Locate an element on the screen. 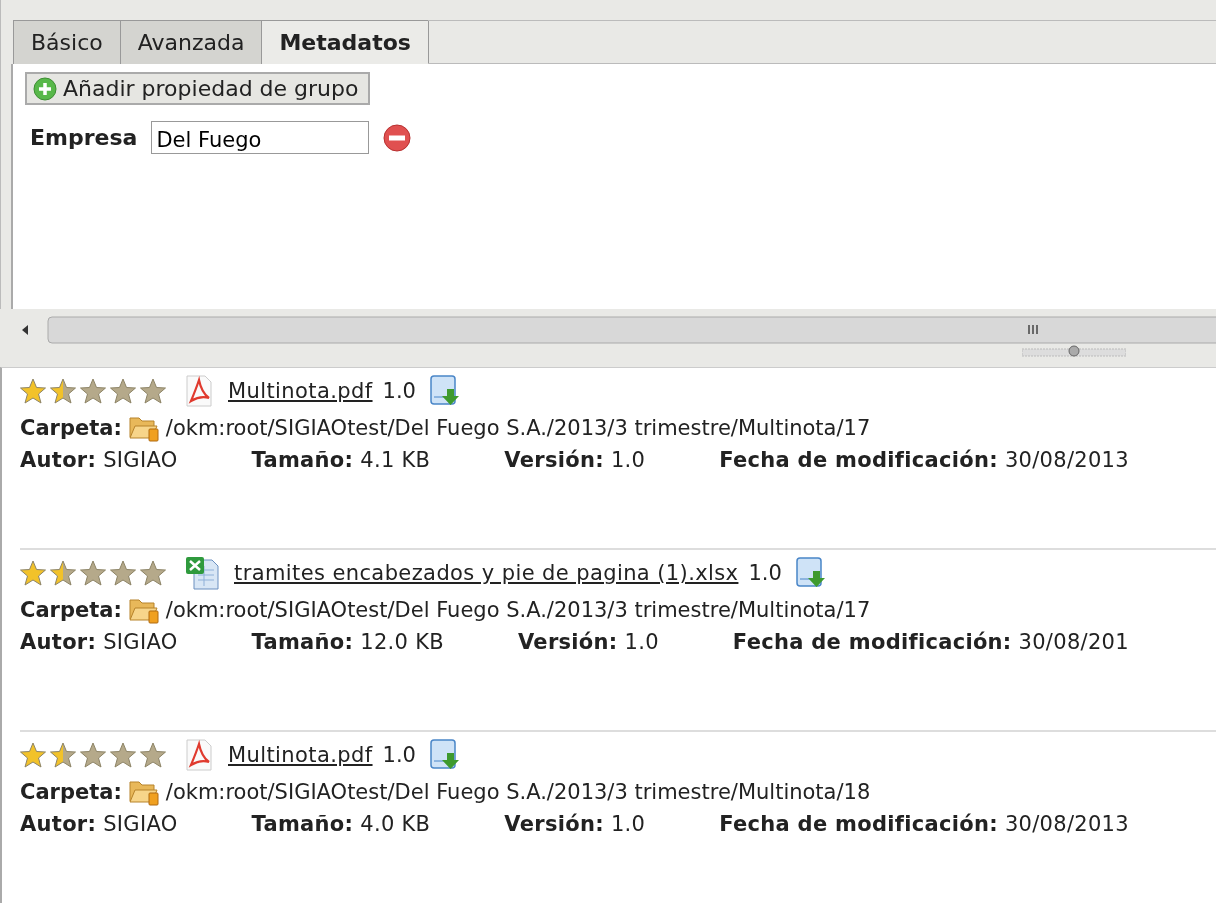 The width and height of the screenshot is (1216, 903). tab: Básico is located at coordinates (67, 42).